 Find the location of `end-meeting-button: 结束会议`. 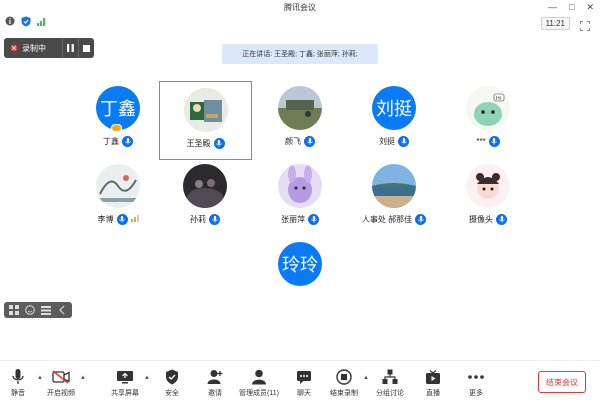

end-meeting-button: 结束会议 is located at coordinates (562, 382).